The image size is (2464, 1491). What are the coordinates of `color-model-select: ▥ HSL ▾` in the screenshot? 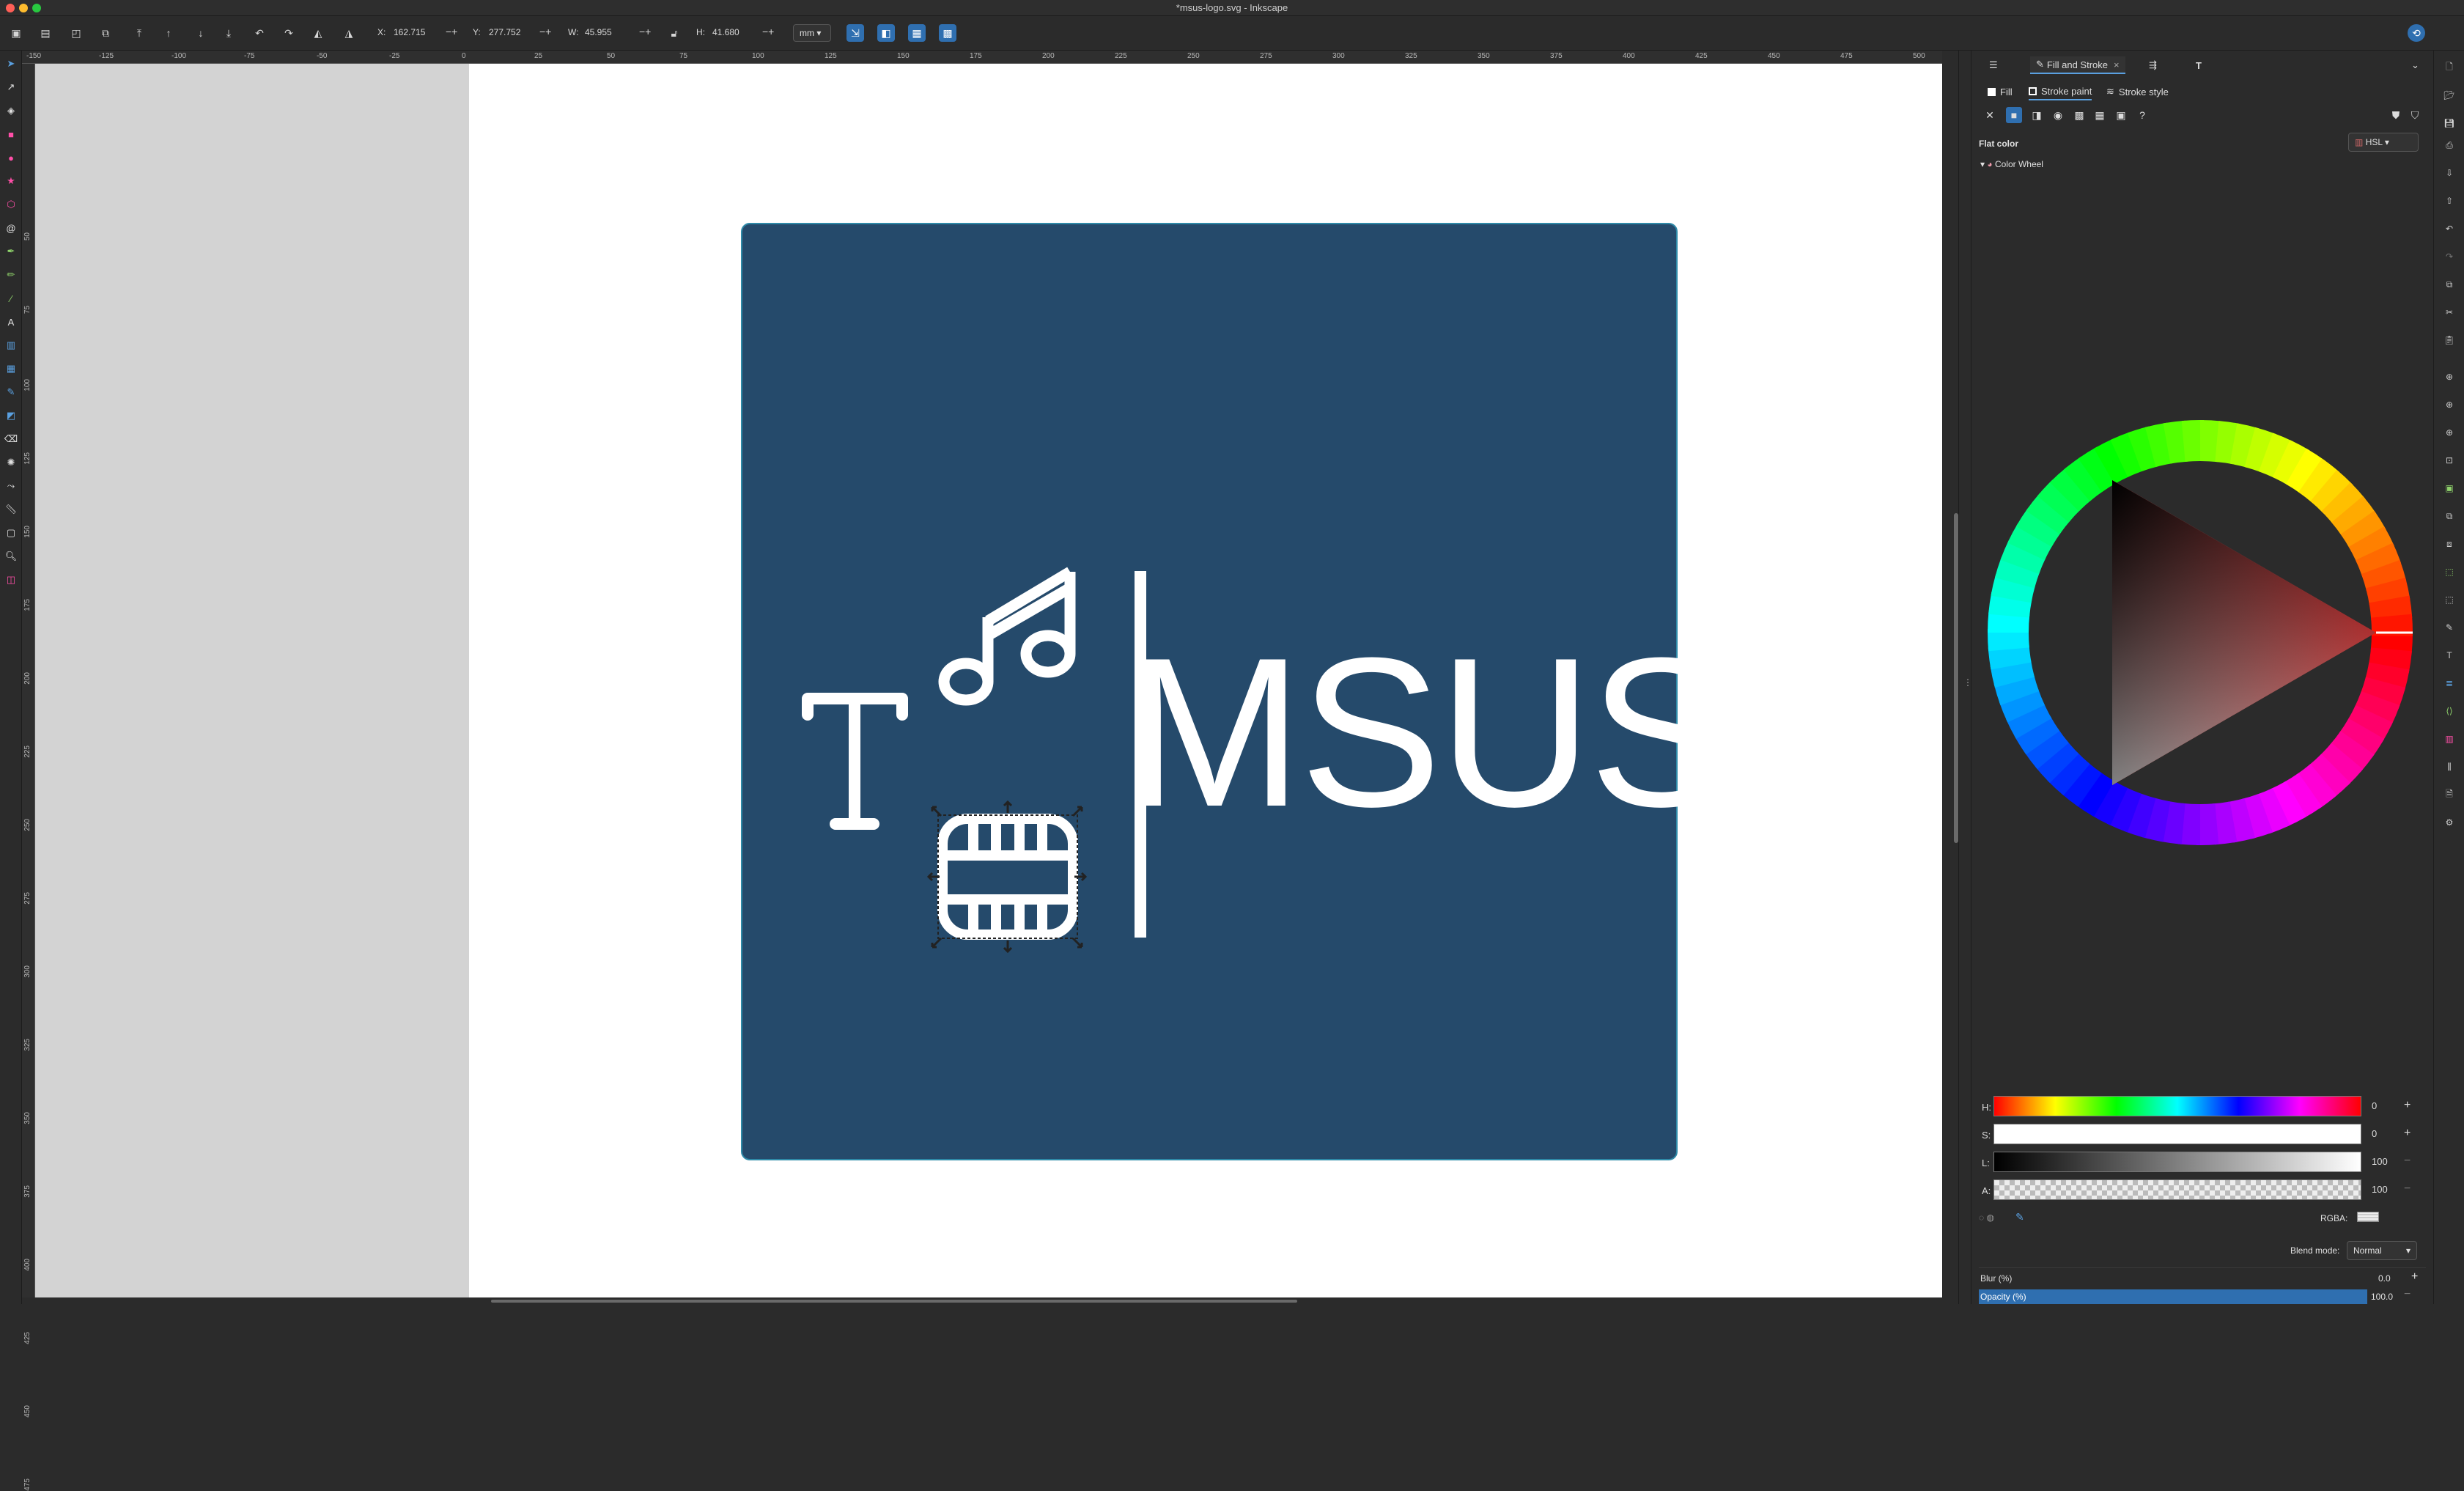 It's located at (2383, 142).